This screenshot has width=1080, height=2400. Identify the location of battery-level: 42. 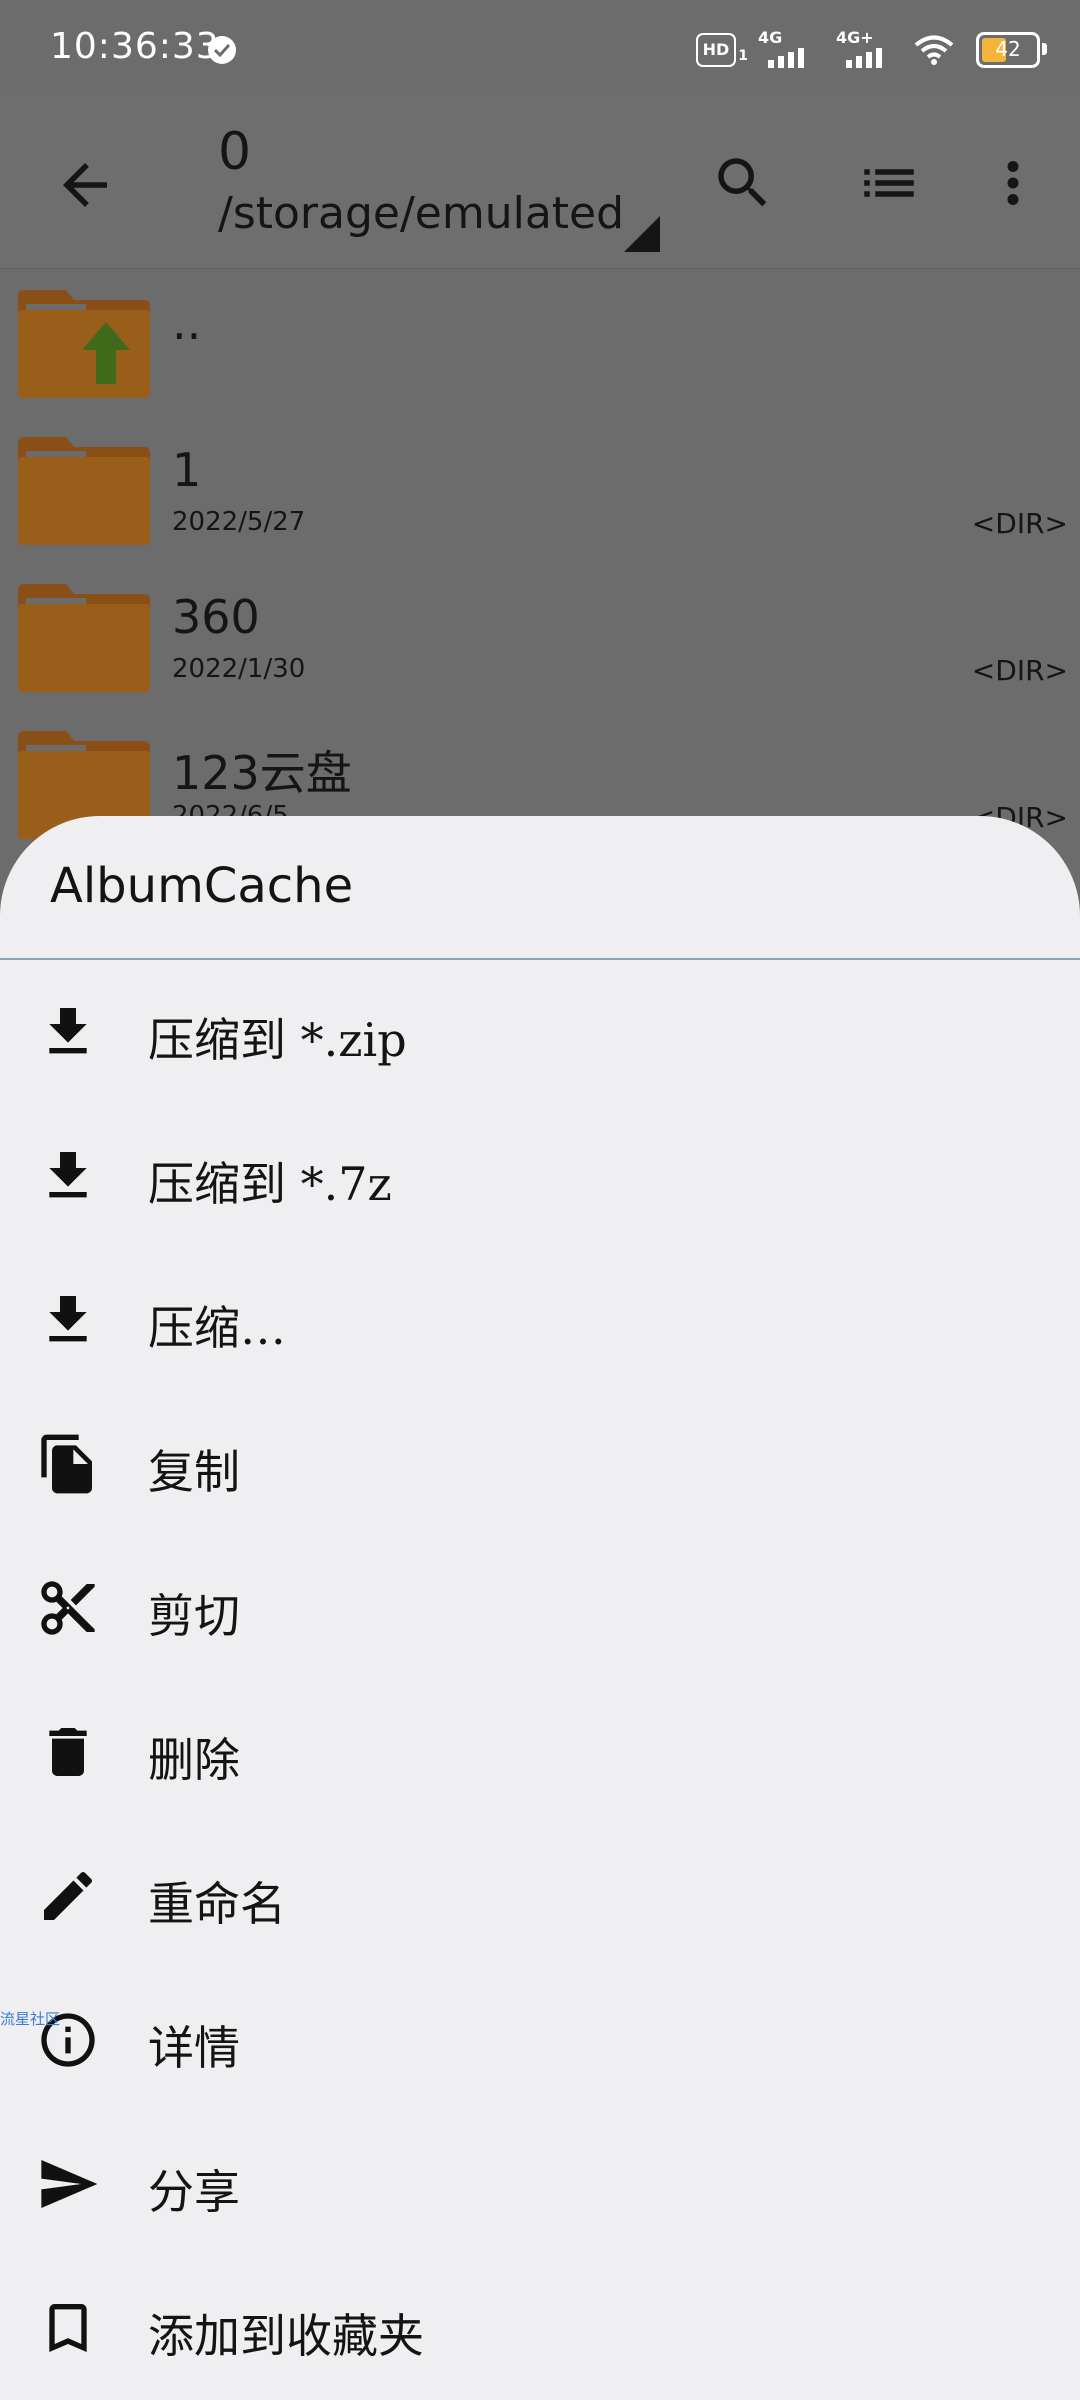
(1008, 49).